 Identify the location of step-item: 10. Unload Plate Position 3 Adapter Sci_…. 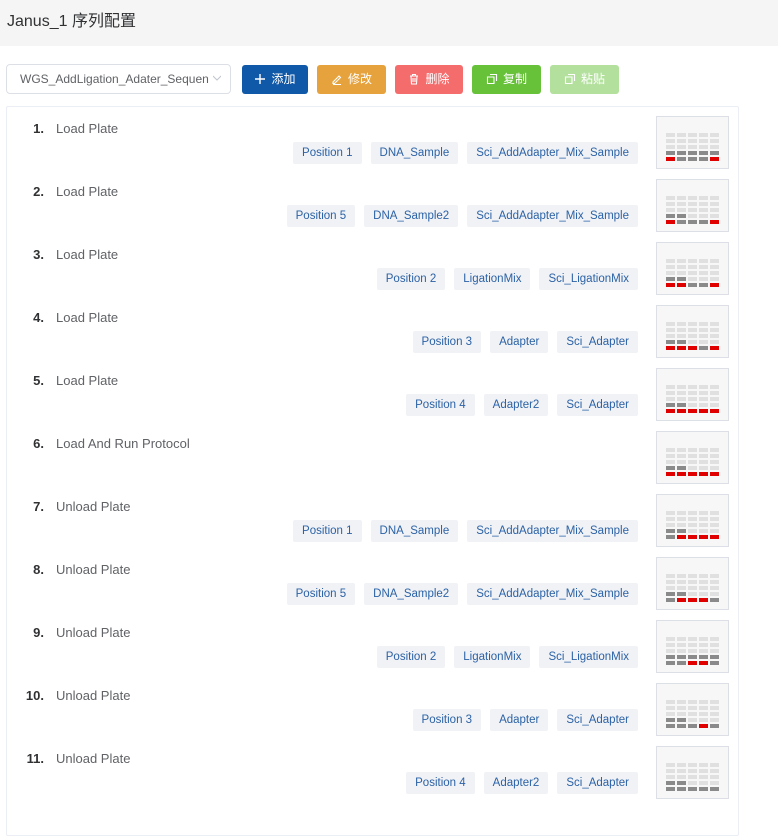
(389, 707).